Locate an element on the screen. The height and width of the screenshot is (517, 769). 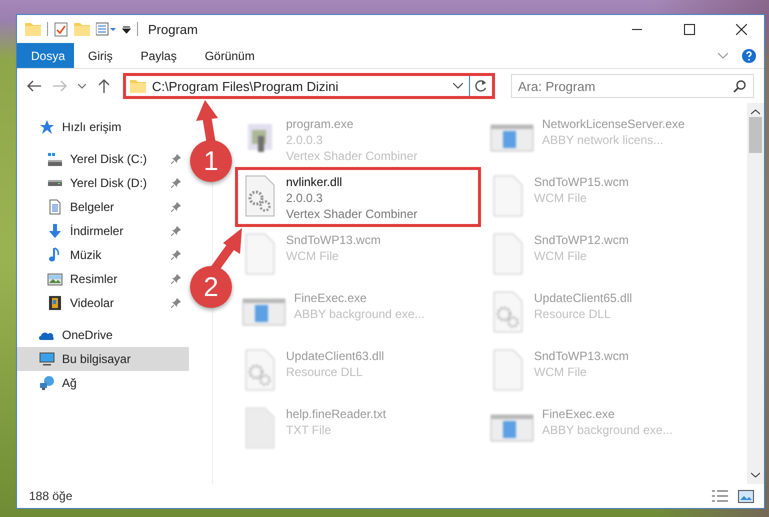
item-count: 188 öğe is located at coordinates (51, 496).